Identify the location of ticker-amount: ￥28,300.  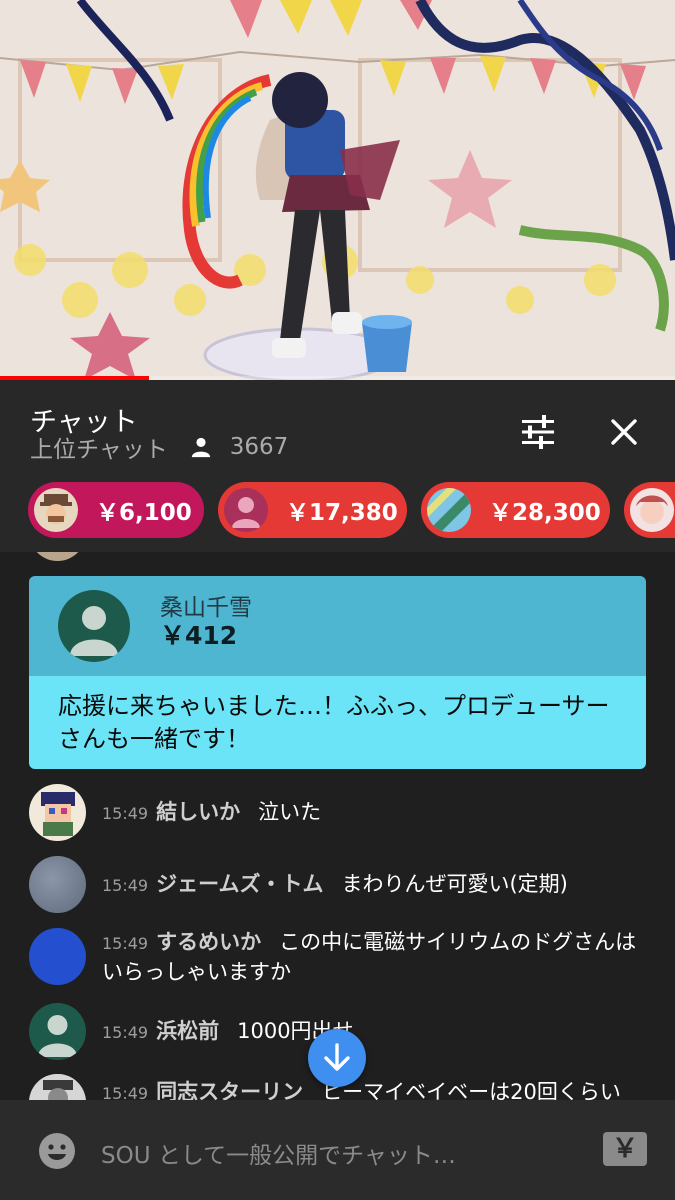
(545, 513).